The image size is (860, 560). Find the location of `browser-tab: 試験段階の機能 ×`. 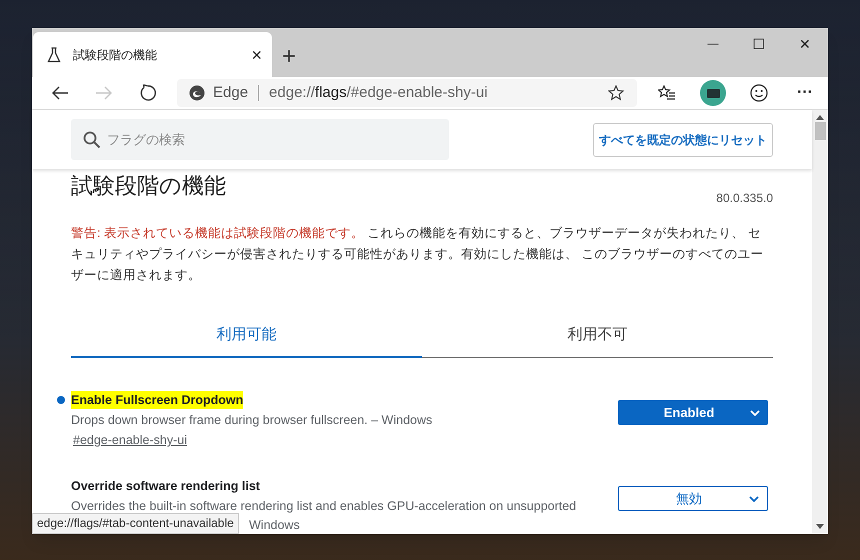

browser-tab: 試験段階の機能 × is located at coordinates (152, 54).